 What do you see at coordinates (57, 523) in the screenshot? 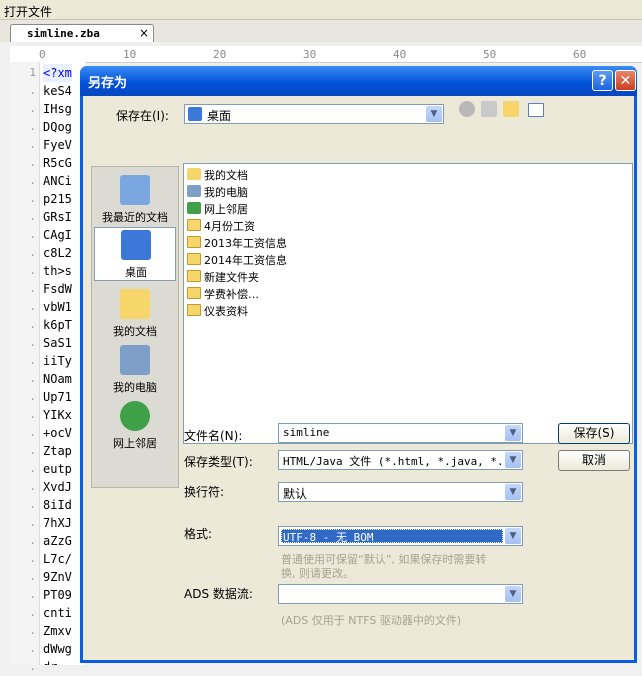
I see `code-line: 7hXJ` at bounding box center [57, 523].